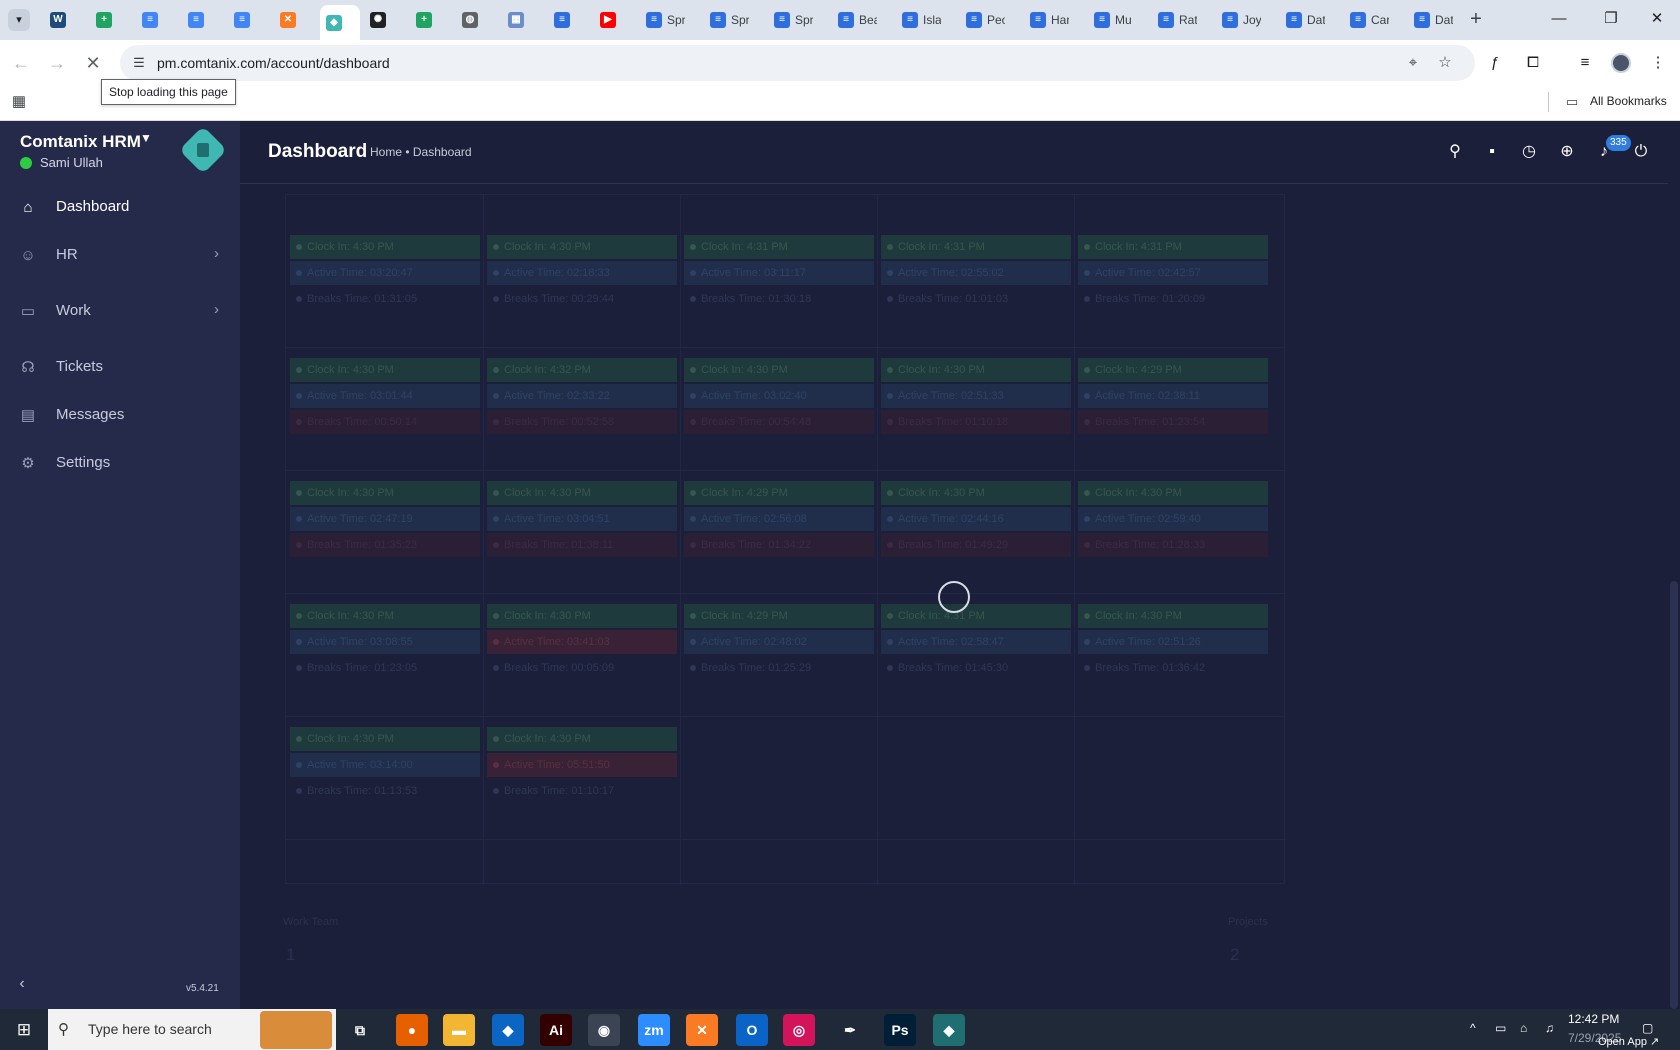 Image resolution: width=1680 pixels, height=1050 pixels. I want to click on photoshop-icon: Ps, so click(900, 1030).